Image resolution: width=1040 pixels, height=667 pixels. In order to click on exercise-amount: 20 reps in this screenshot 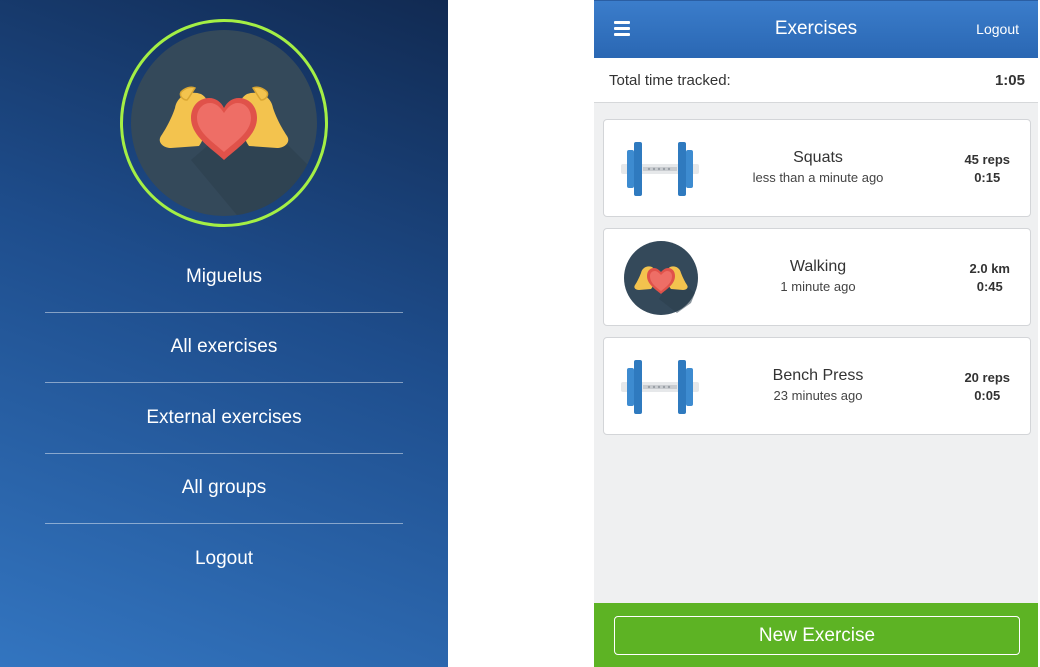, I will do `click(987, 377)`.